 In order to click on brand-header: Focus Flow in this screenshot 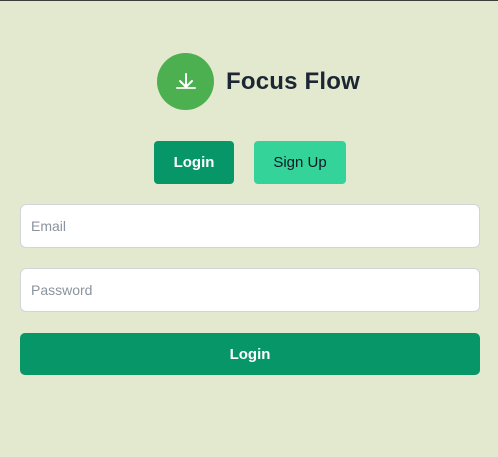, I will do `click(258, 81)`.